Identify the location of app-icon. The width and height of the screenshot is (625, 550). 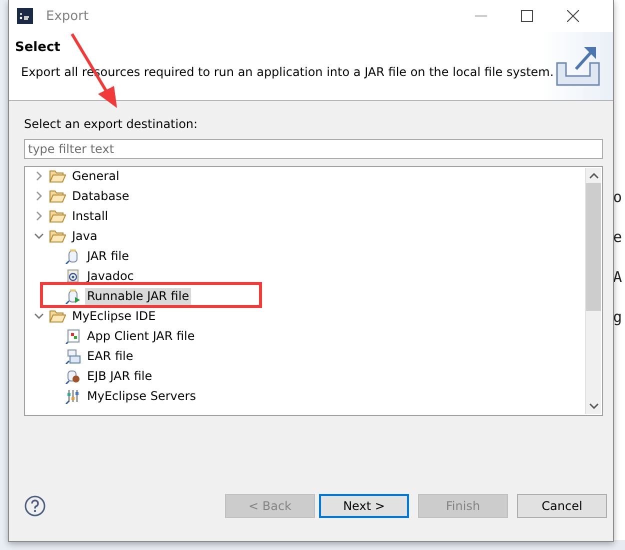
(25, 16).